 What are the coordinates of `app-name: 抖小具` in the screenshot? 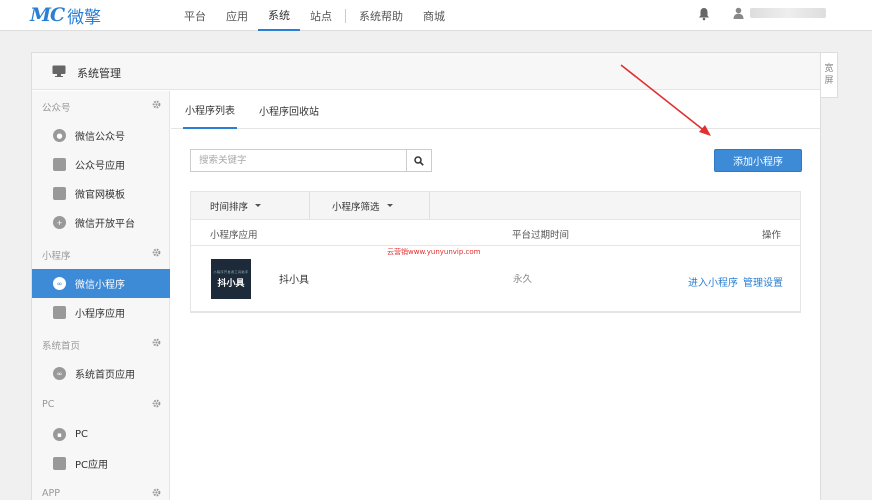 It's located at (294, 280).